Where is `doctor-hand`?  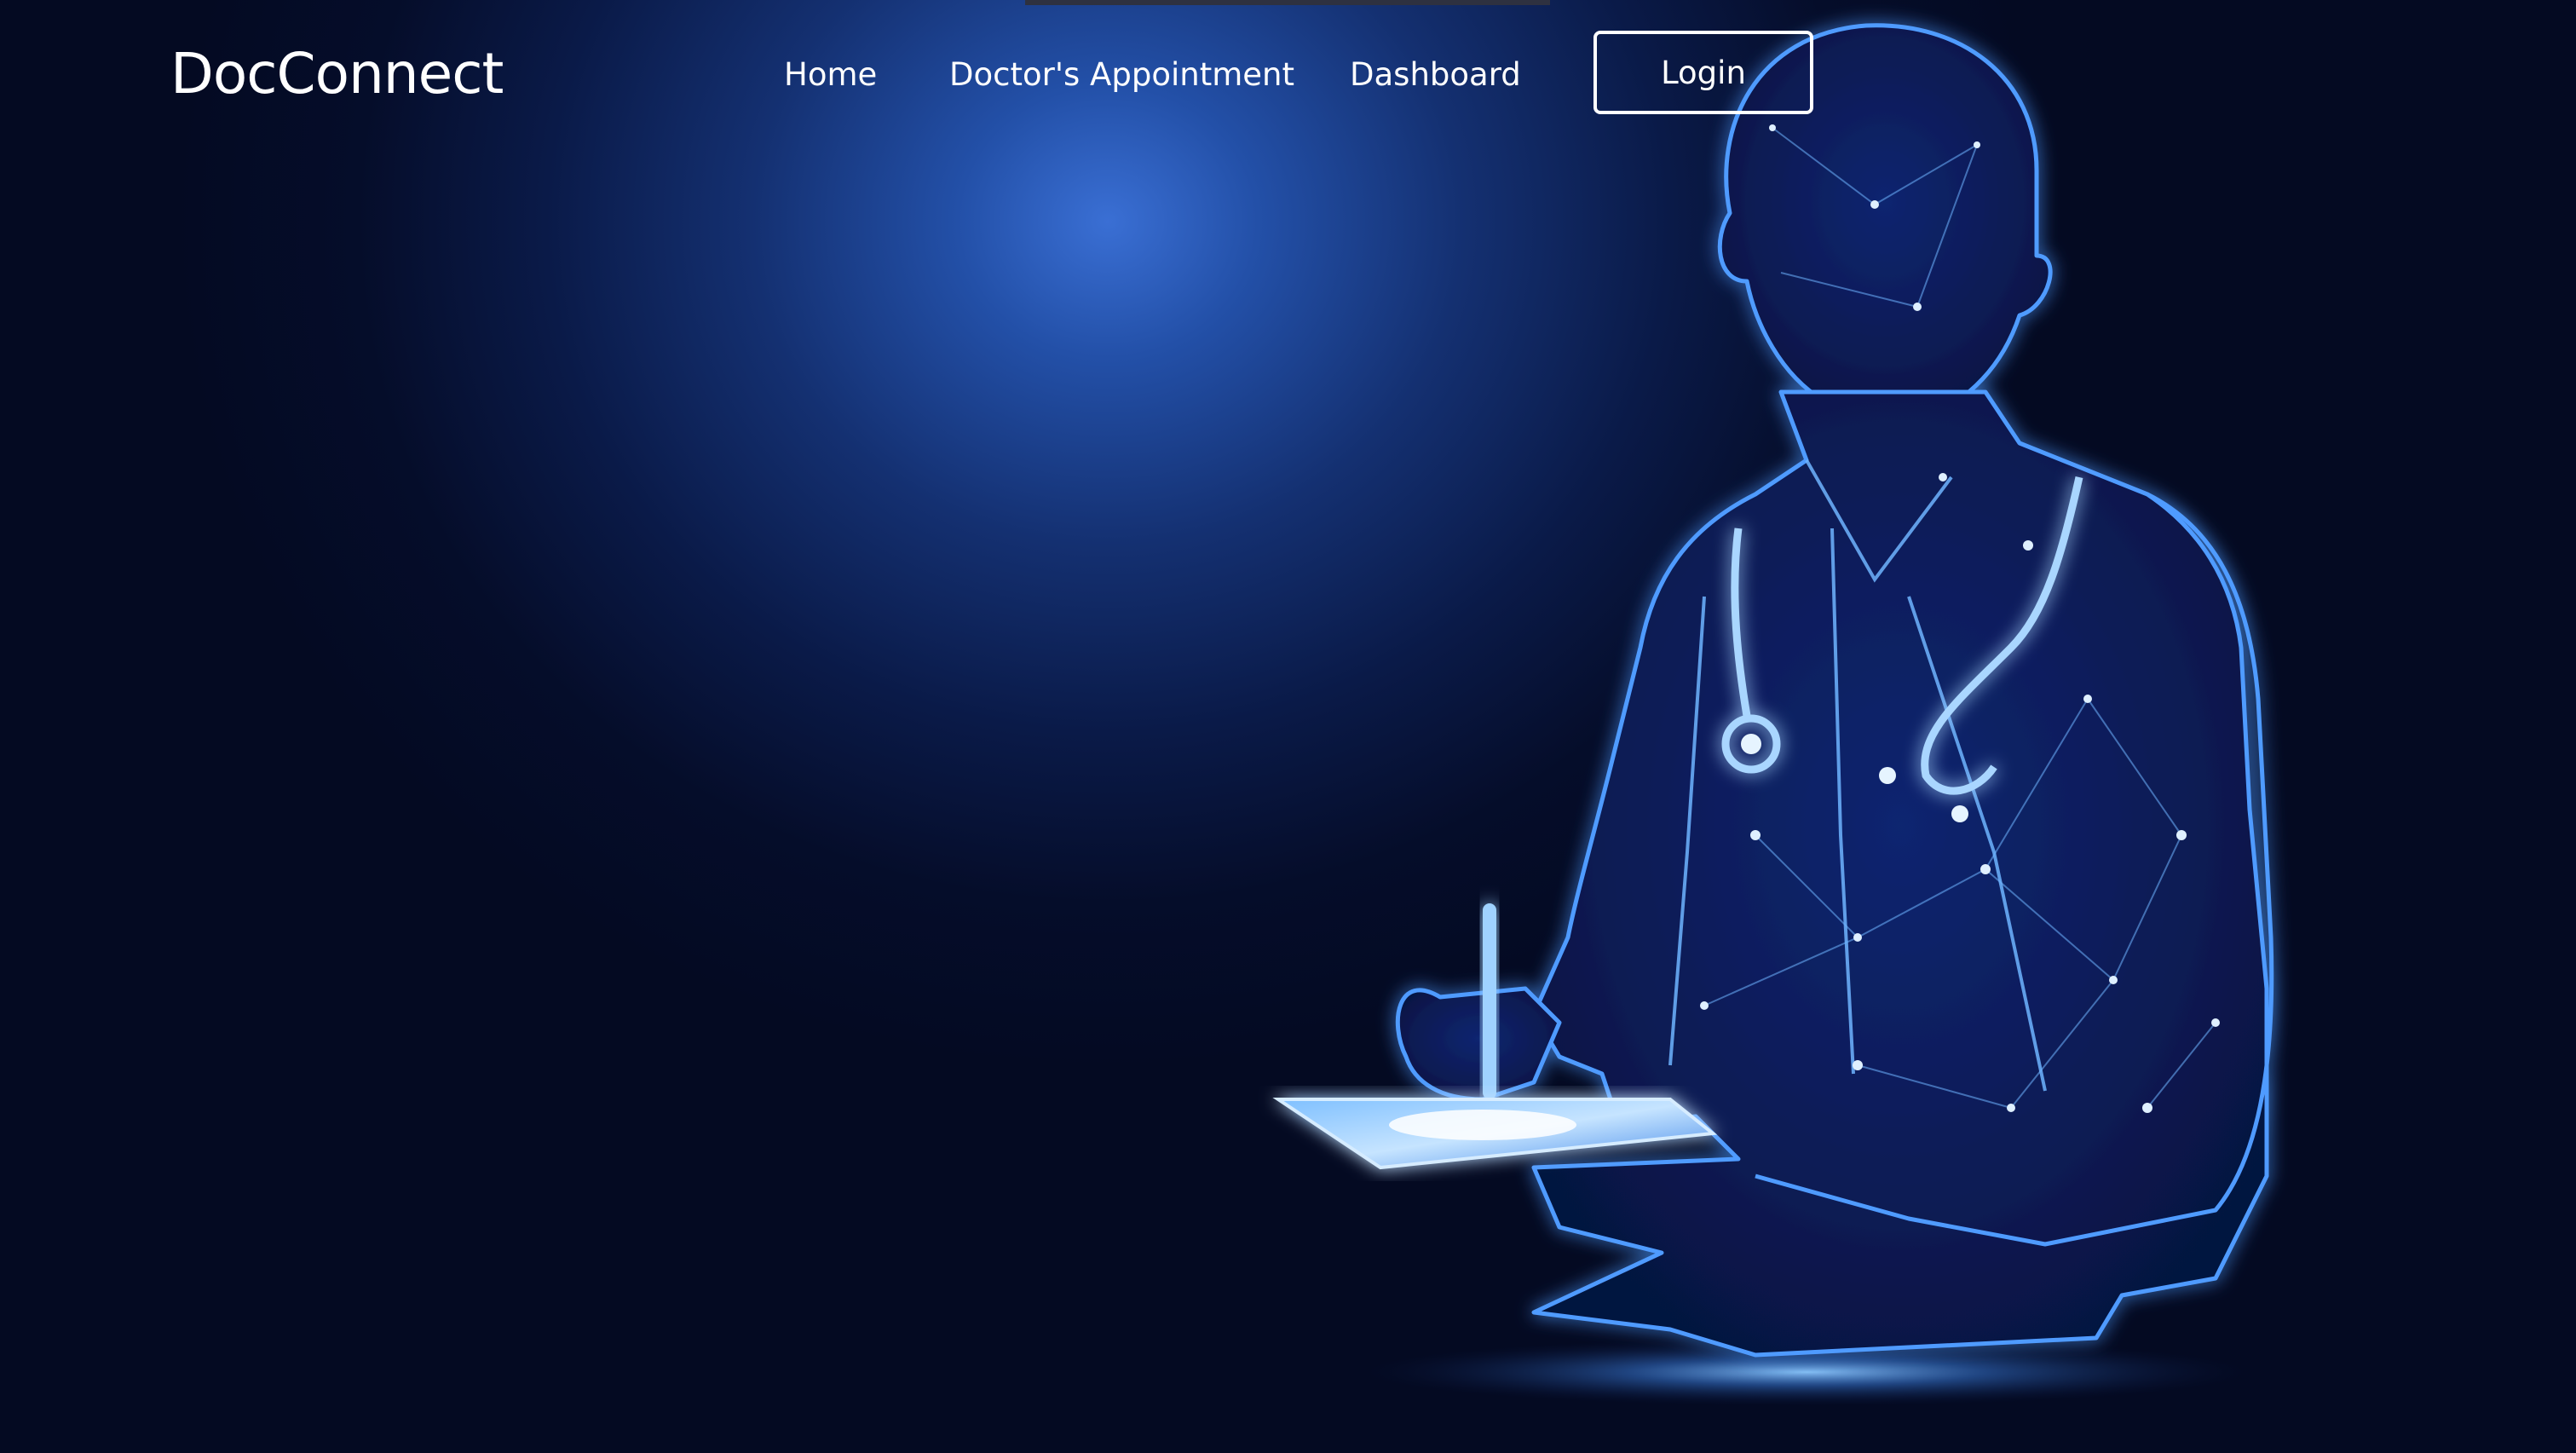 doctor-hand is located at coordinates (1478, 1044).